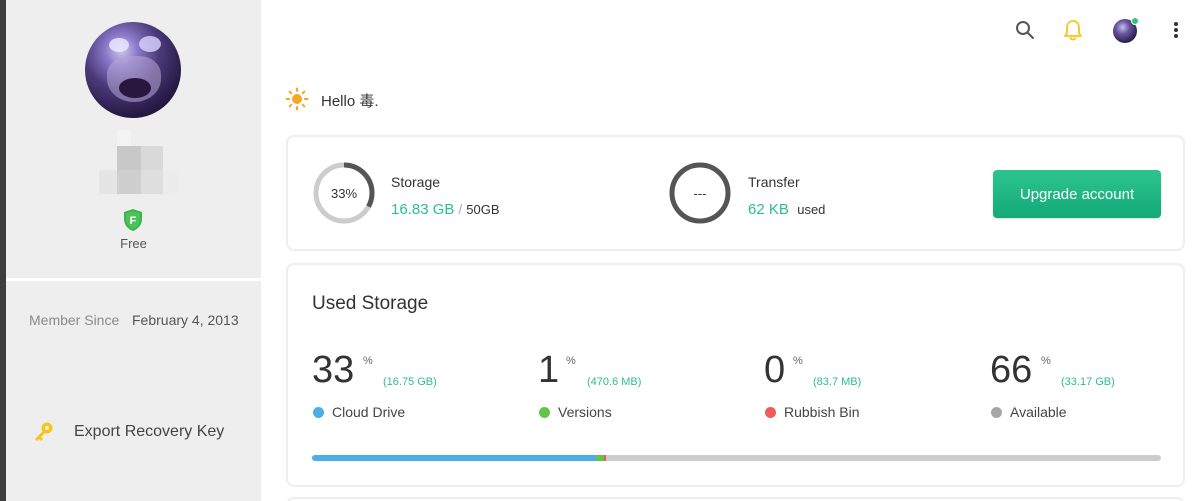 The image size is (1193, 501). I want to click on storage-progress-ring: 33%, so click(344, 193).